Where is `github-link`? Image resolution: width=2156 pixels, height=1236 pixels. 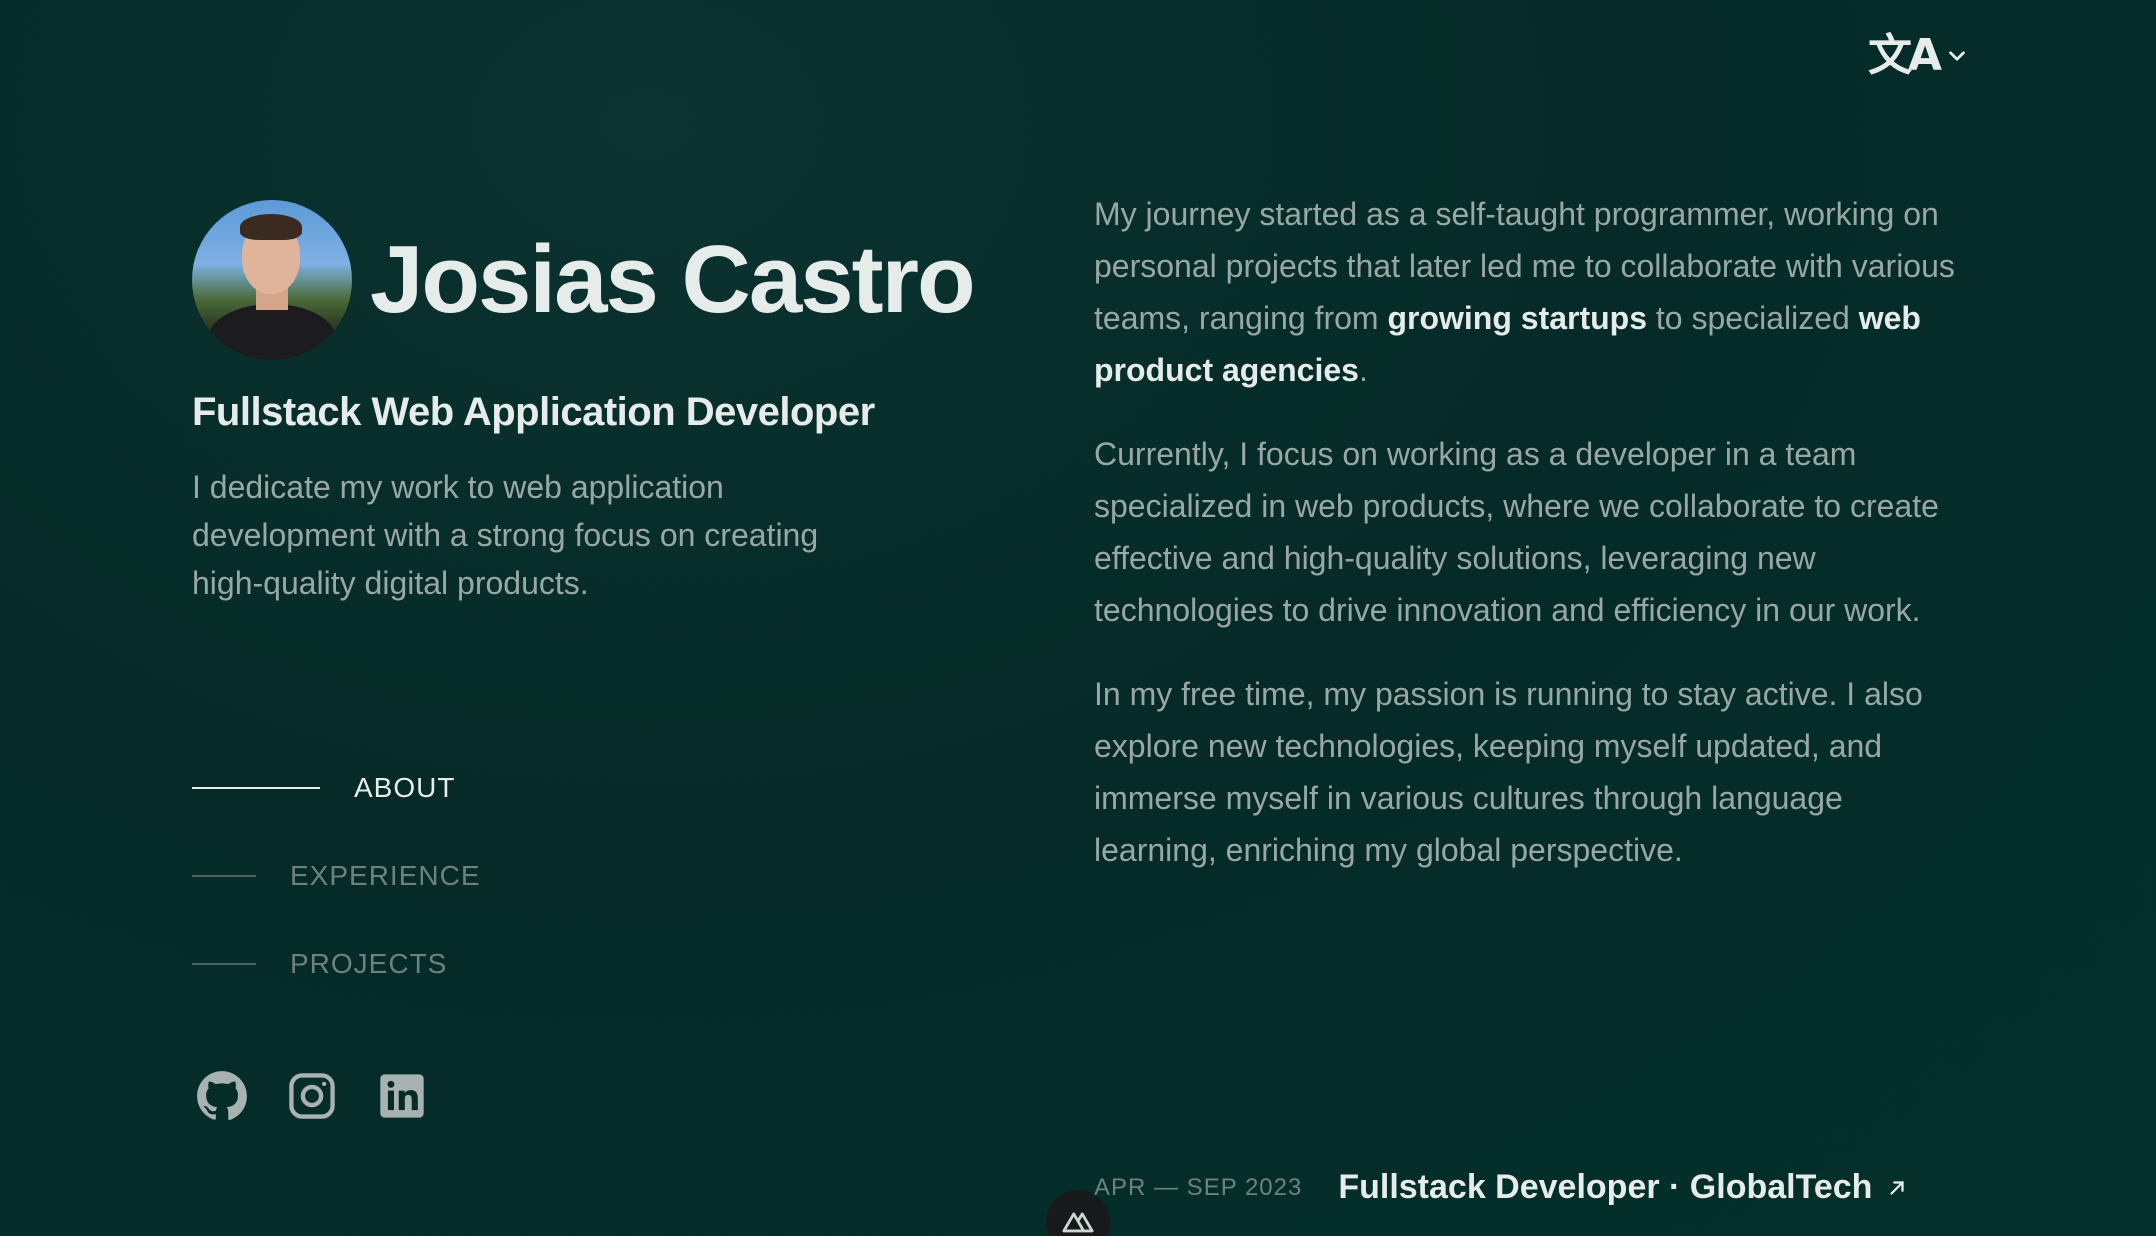
github-link is located at coordinates (222, 1096).